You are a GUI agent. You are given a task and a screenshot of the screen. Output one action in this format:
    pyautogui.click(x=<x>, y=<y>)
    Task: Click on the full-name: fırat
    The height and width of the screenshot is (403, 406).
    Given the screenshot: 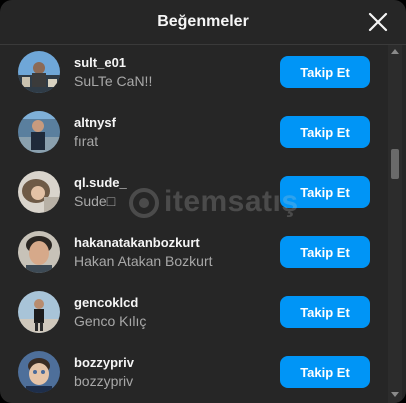 What is the action you would take?
    pyautogui.click(x=86, y=141)
    